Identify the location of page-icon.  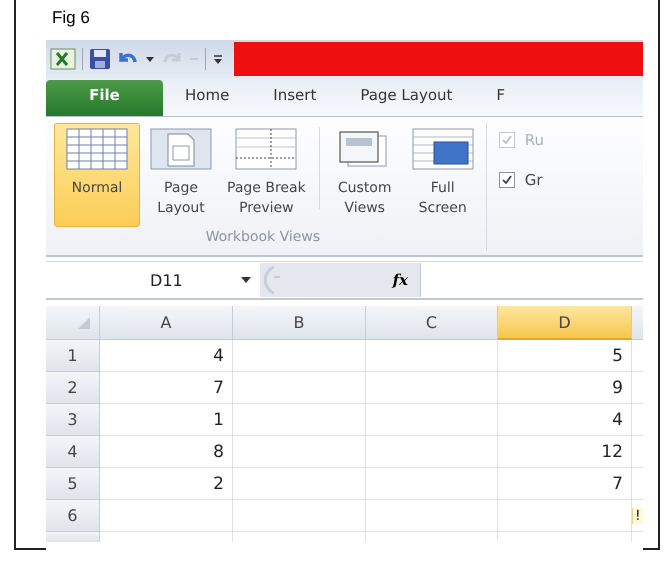
(181, 149).